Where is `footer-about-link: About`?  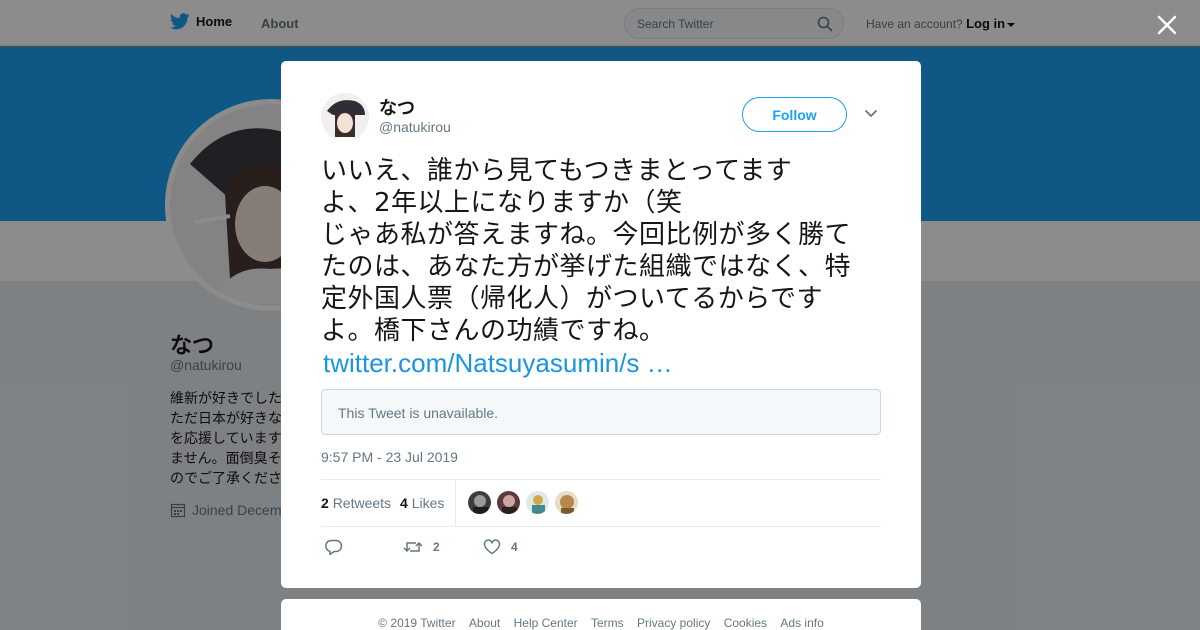
footer-about-link: About is located at coordinates (484, 623).